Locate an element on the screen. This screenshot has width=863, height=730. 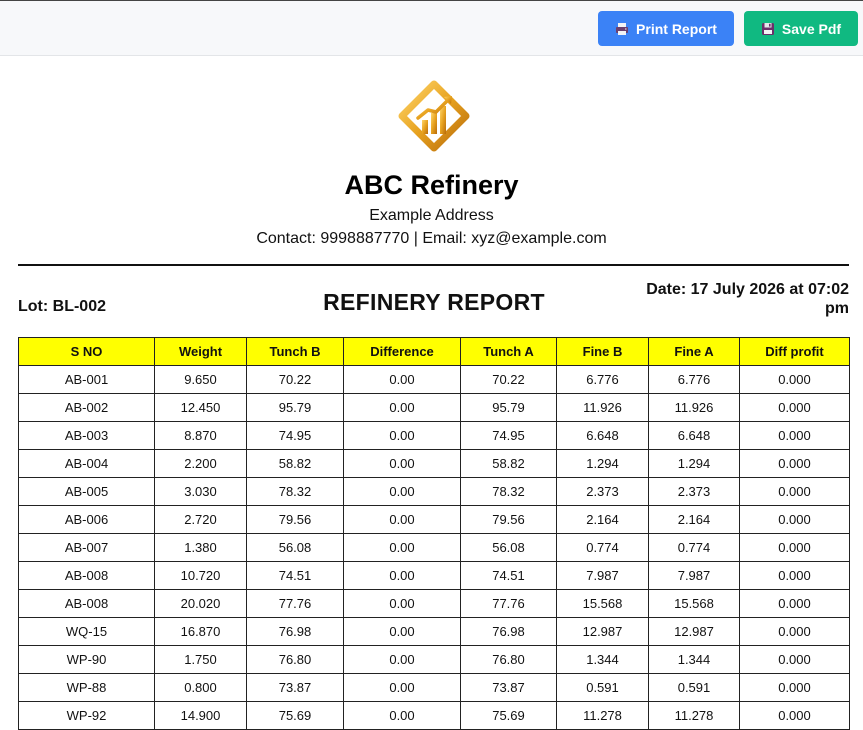
table-cell: 76.80 is located at coordinates (508, 659).